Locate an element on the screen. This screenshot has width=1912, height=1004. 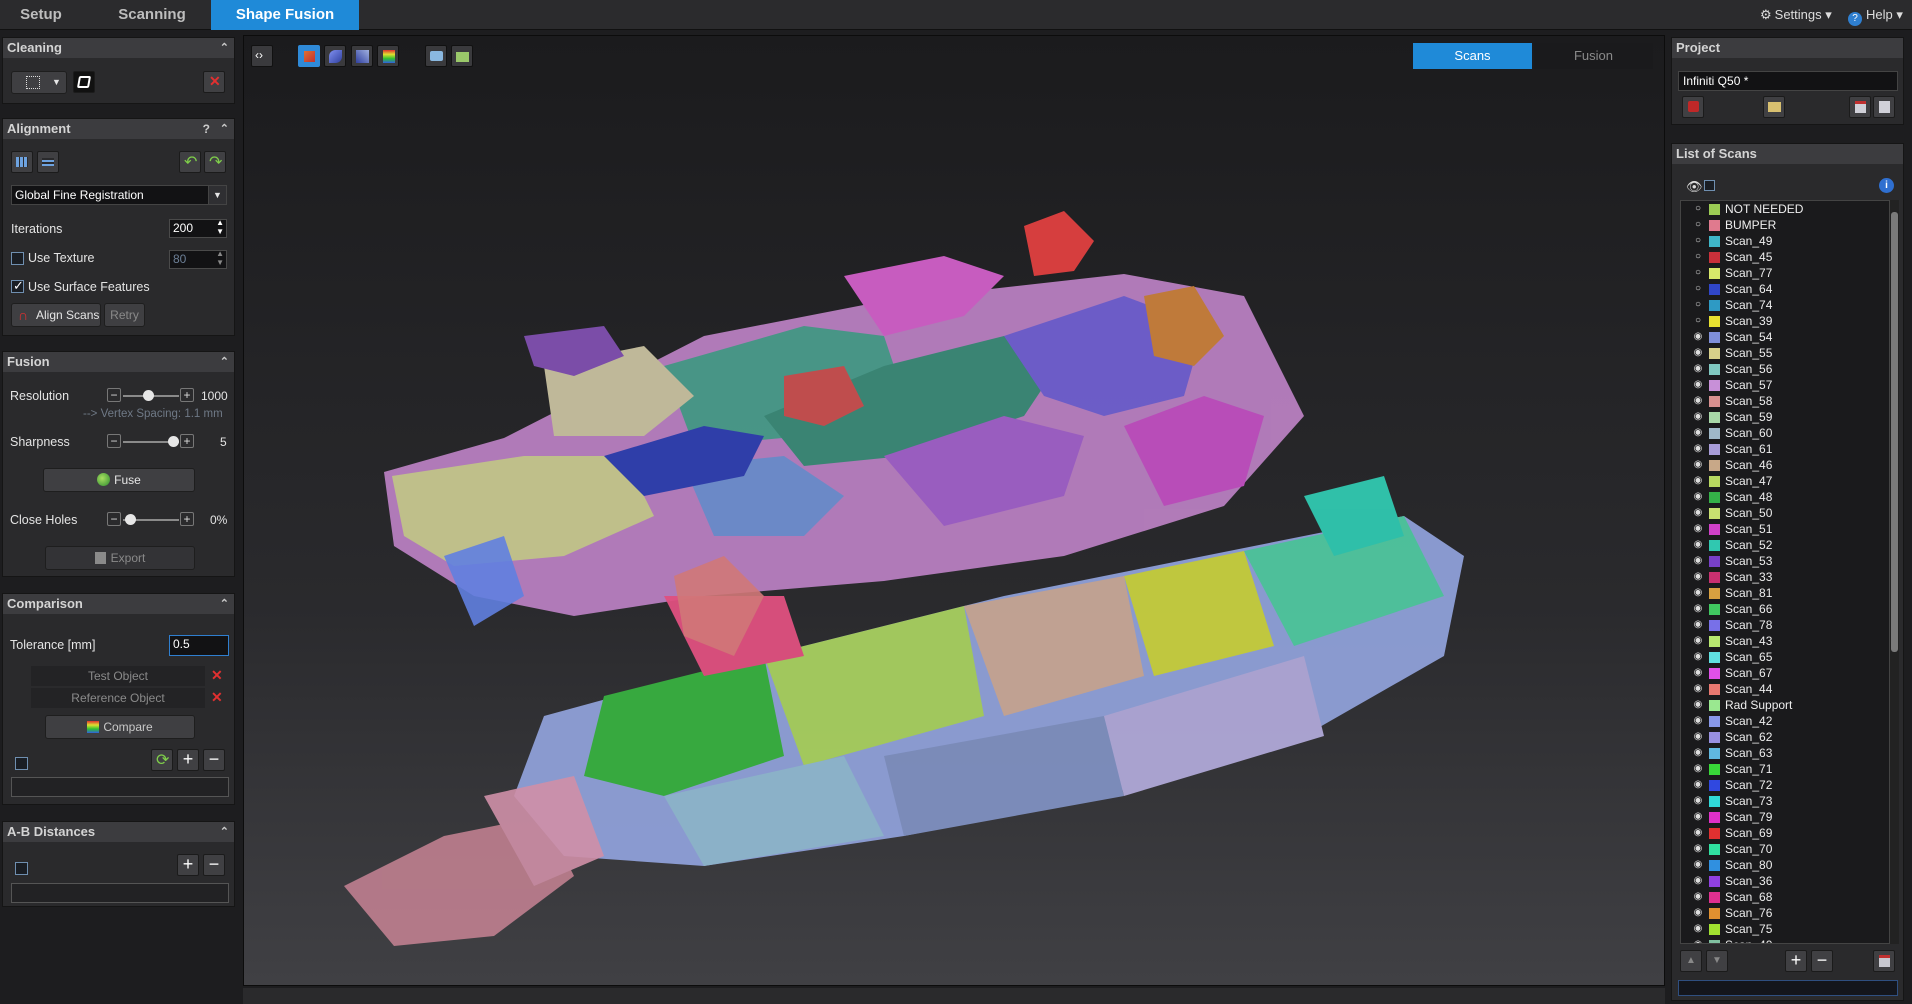
render-mode-lighting-button is located at coordinates (362, 56).